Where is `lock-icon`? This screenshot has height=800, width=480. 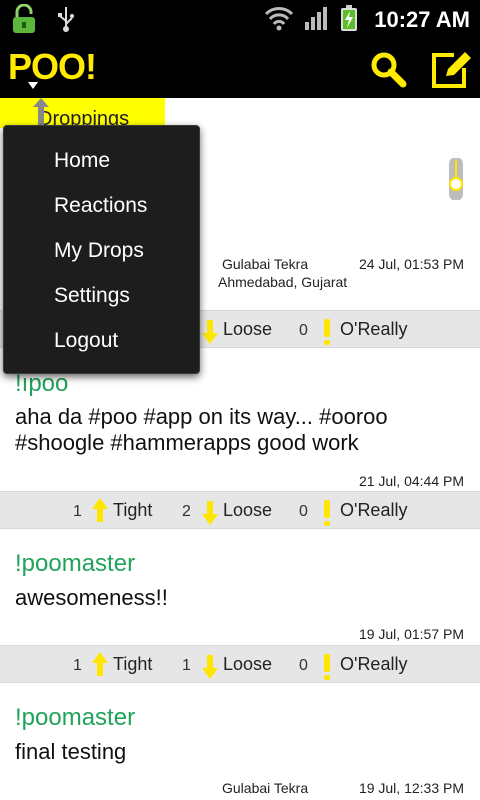
lock-icon is located at coordinates (24, 20).